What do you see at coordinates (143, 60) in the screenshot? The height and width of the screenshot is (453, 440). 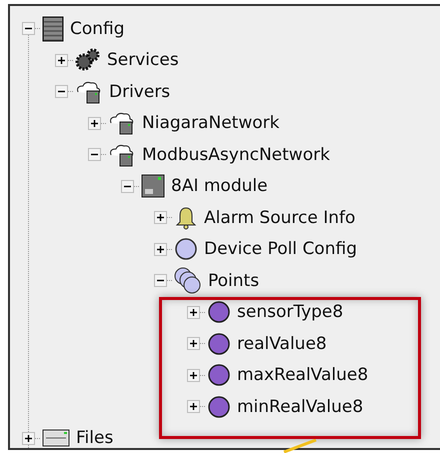 I see `tree-item-label: Services` at bounding box center [143, 60].